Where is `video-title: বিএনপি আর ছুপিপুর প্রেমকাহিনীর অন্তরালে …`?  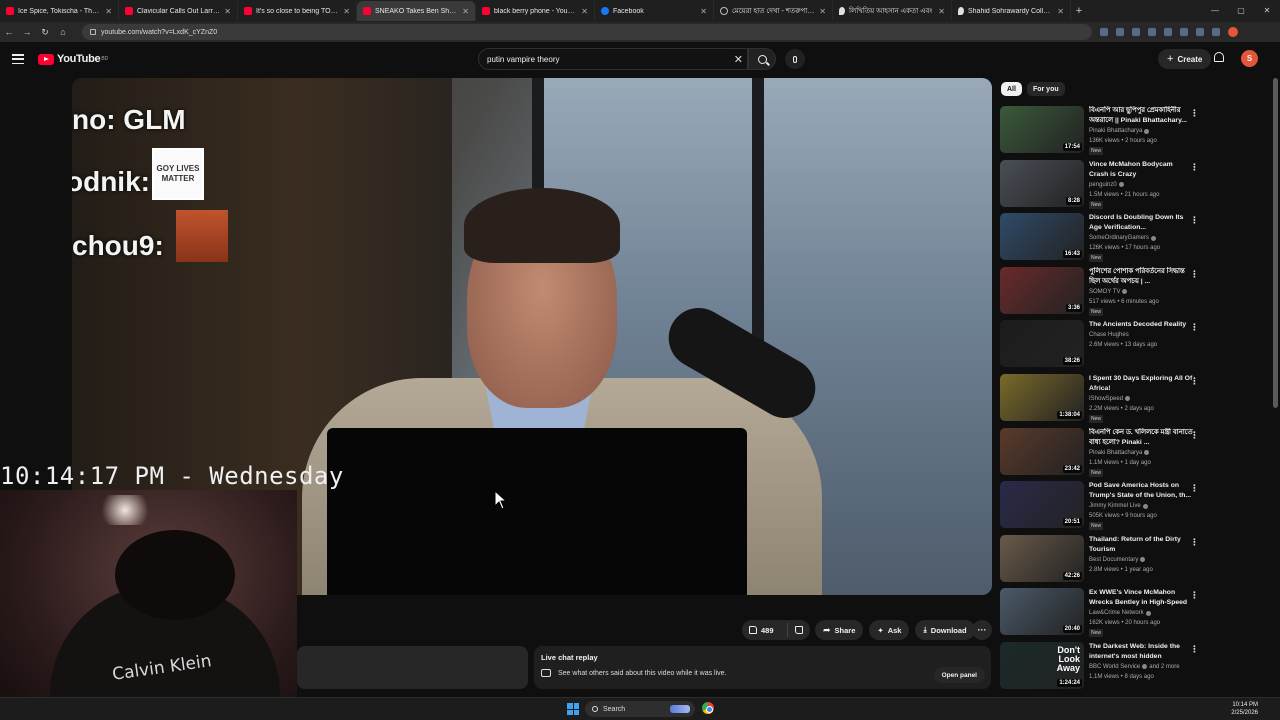 video-title: বিএনপি আর ছুপিপুর প্রেমকাহিনীর অন্তরালে … is located at coordinates (1141, 116).